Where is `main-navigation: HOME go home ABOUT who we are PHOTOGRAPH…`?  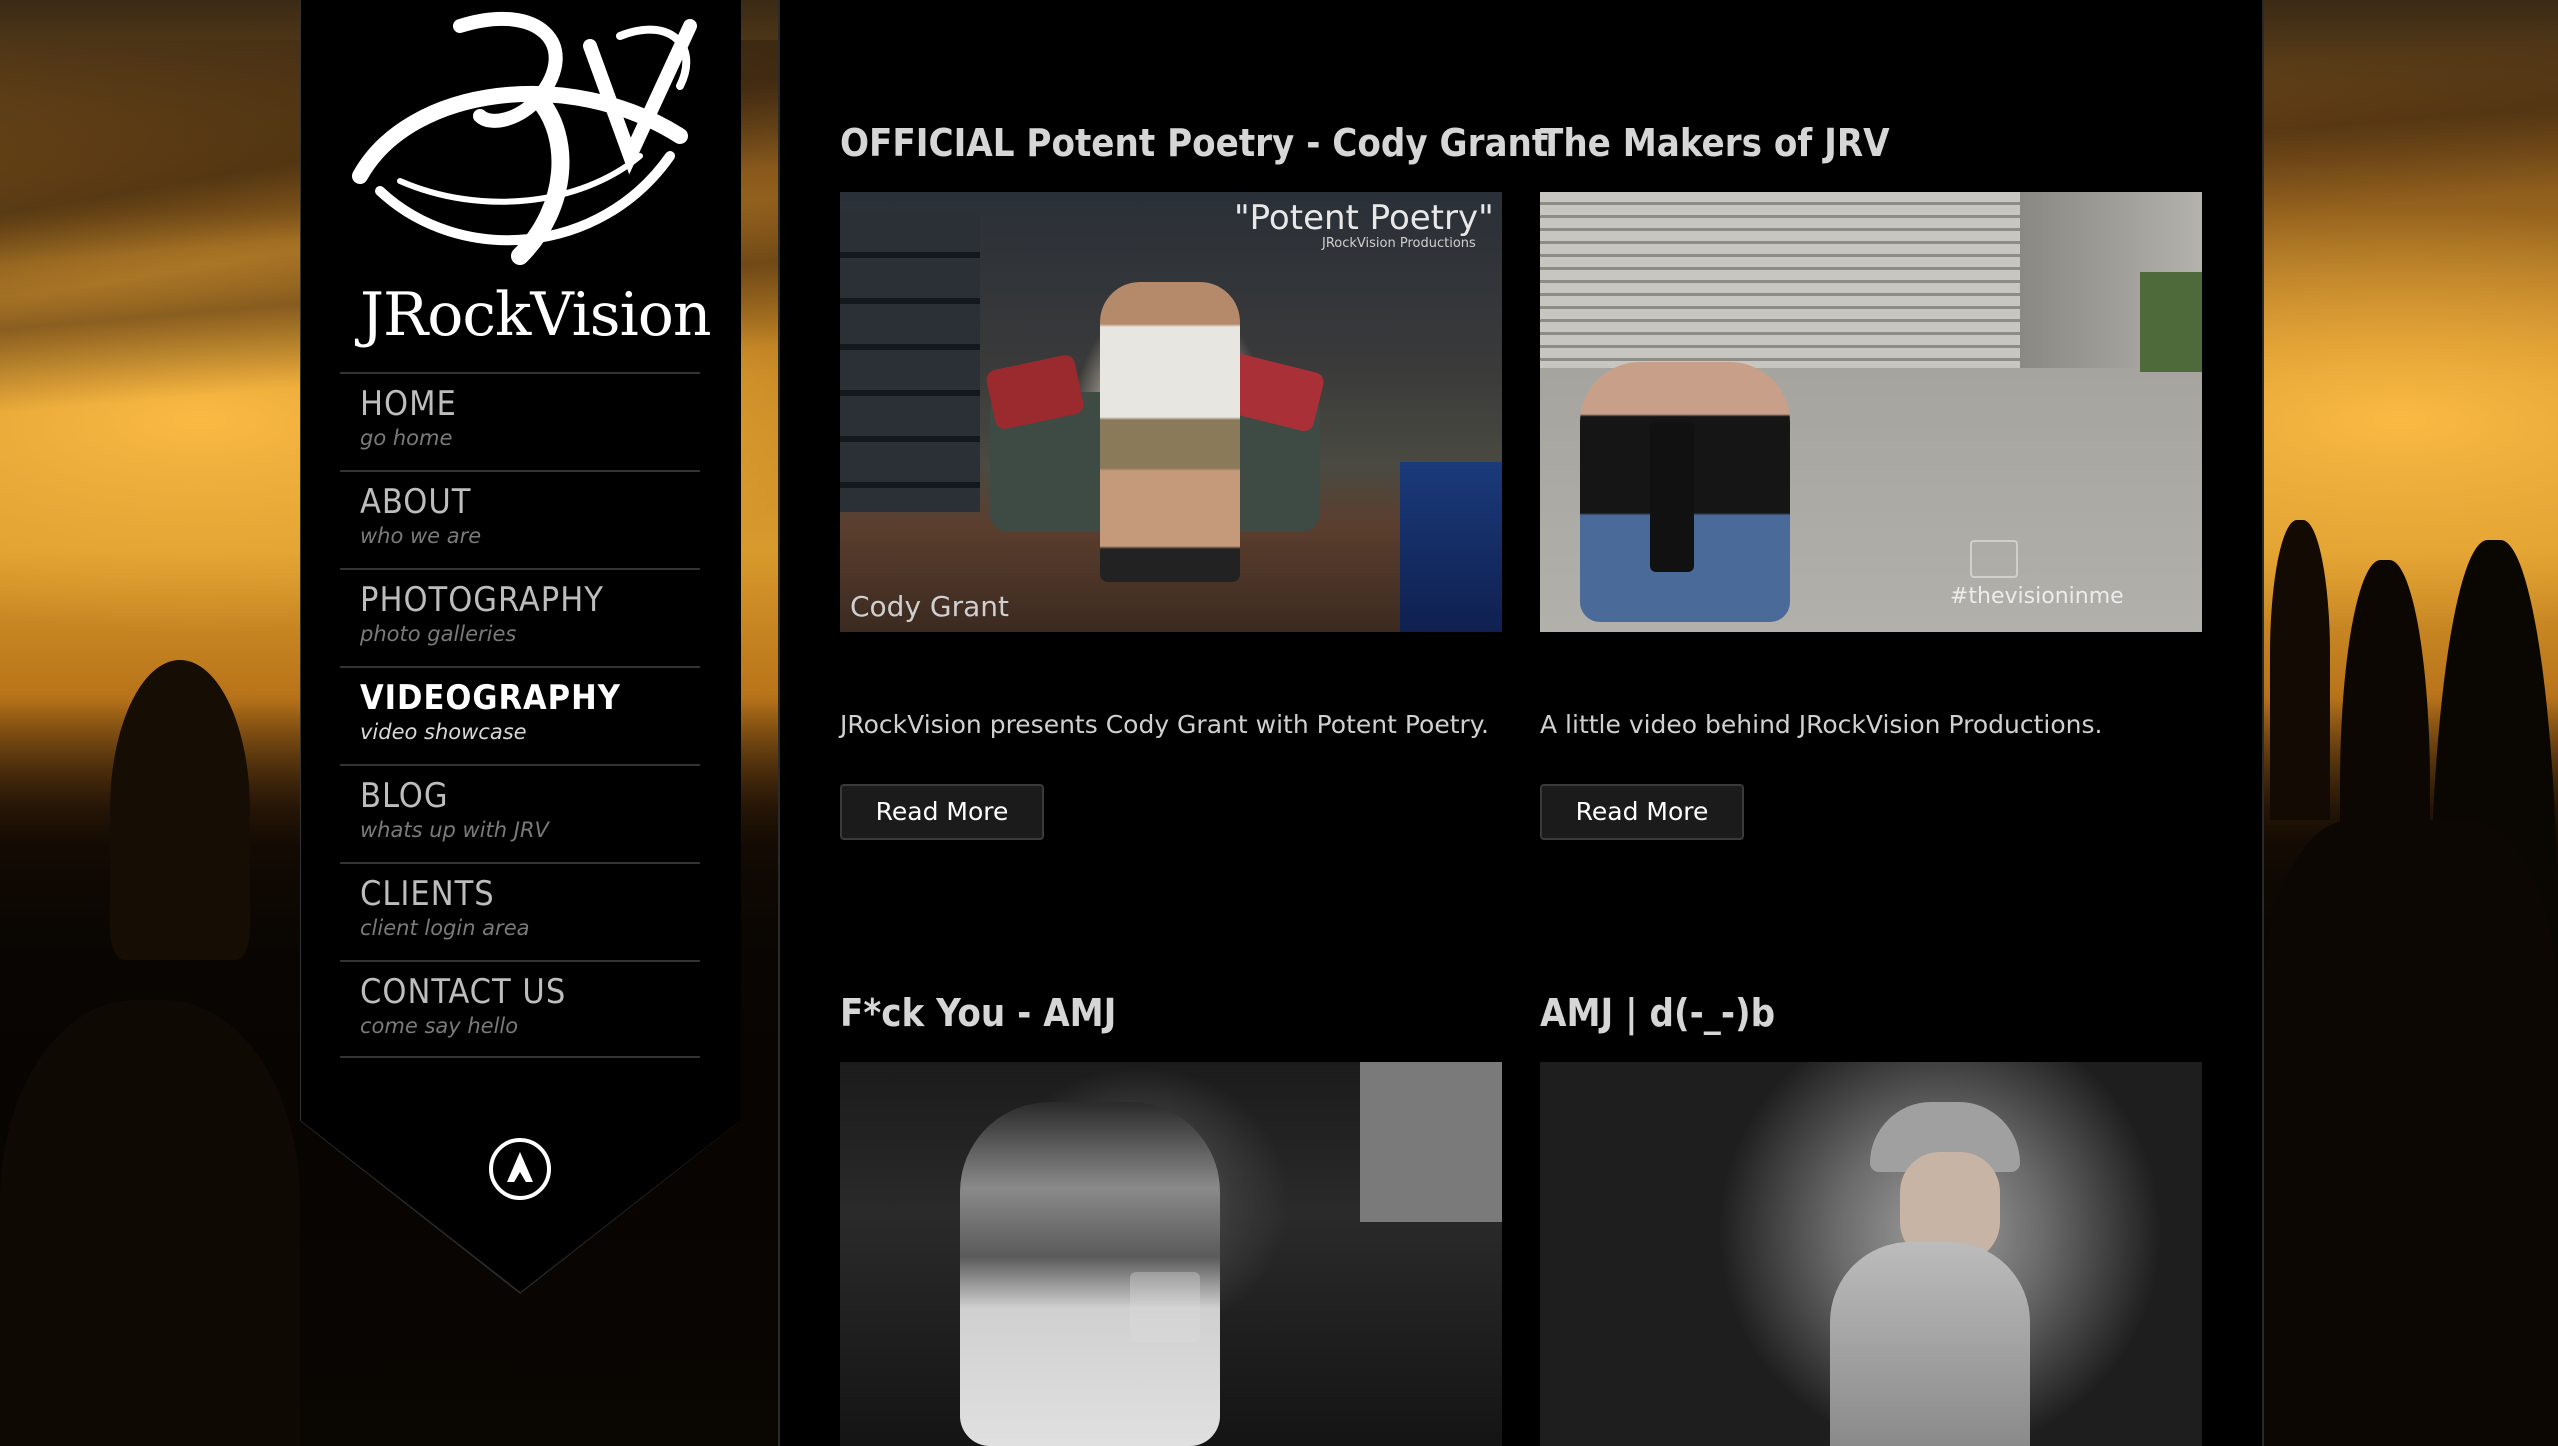 main-navigation: HOME go home ABOUT who we are PHOTOGRAPH… is located at coordinates (520, 715).